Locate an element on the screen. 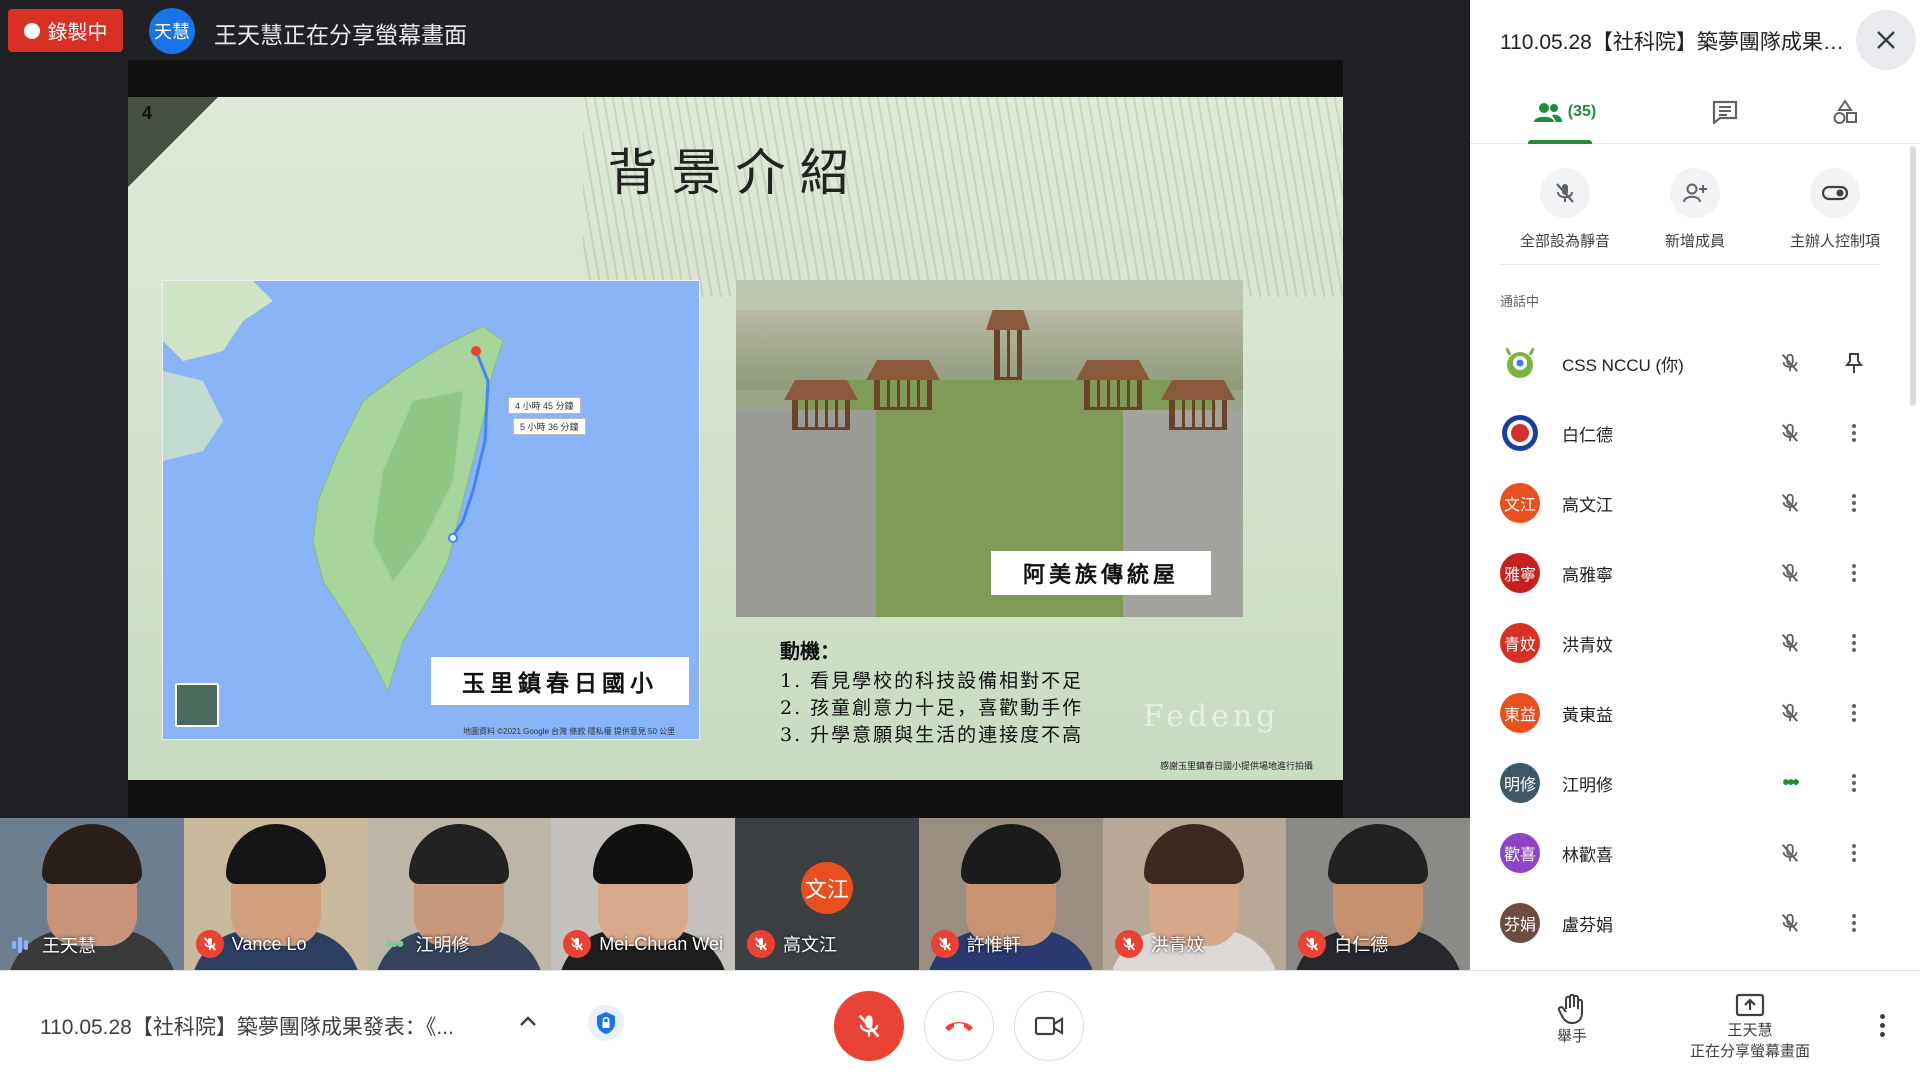  tab-activities is located at coordinates (1845, 112).